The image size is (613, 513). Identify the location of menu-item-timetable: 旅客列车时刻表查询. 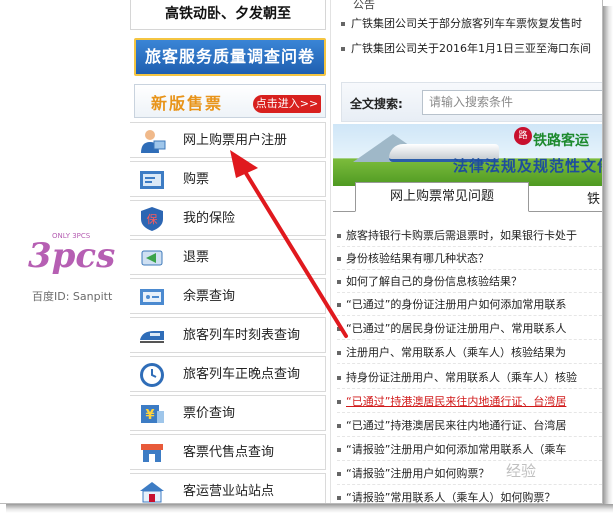
(228, 335).